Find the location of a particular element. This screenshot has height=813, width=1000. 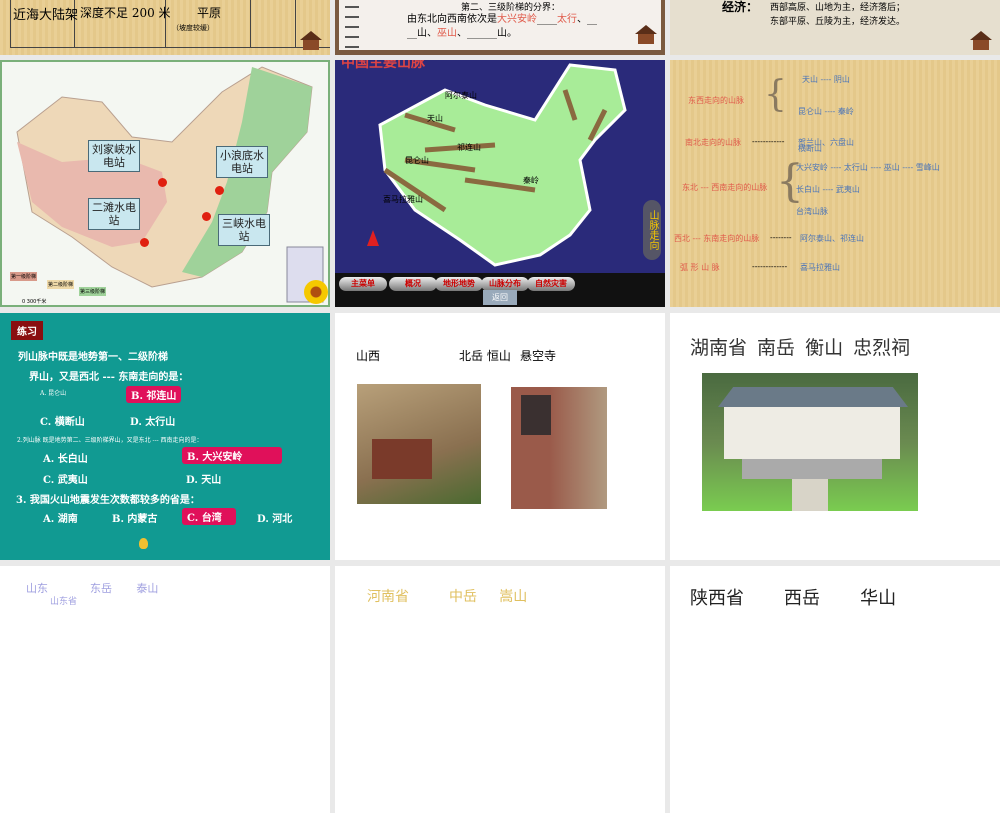

option: D. 天山 is located at coordinates (203, 478).